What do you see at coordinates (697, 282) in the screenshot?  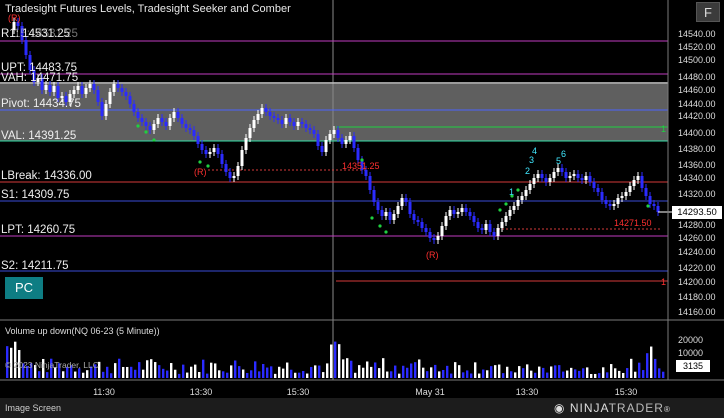 I see `price-axis-label: 14200.00` at bounding box center [697, 282].